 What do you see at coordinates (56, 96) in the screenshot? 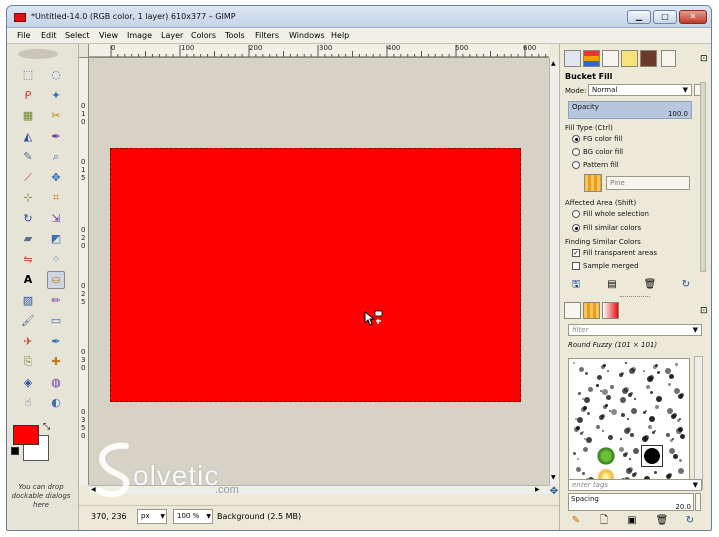
I see `tool-fuzzy-select-icon: ✦` at bounding box center [56, 96].